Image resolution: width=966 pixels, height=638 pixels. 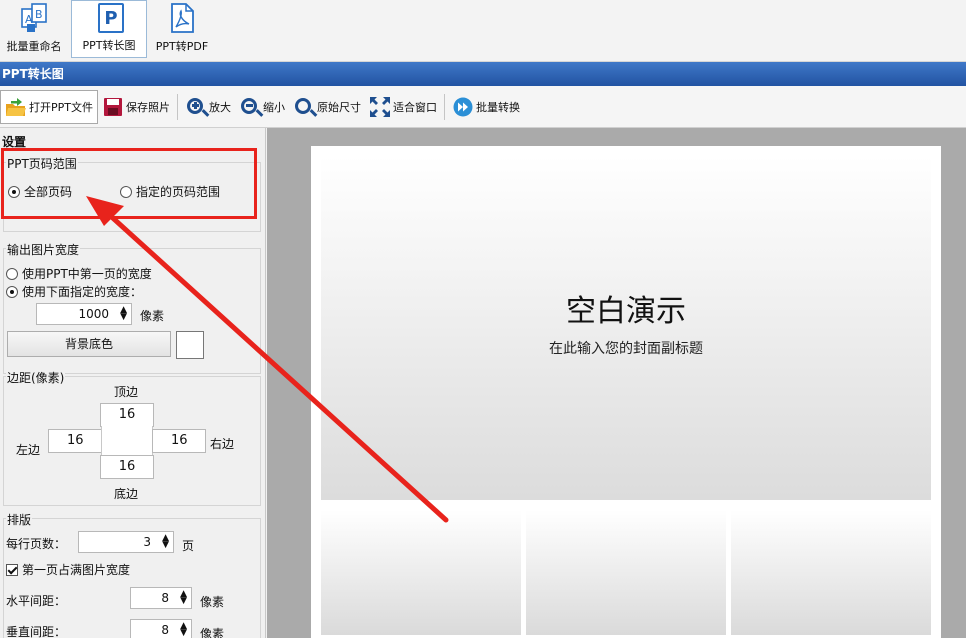 I want to click on per-row-label: 每行页数：, so click(x=36, y=544).